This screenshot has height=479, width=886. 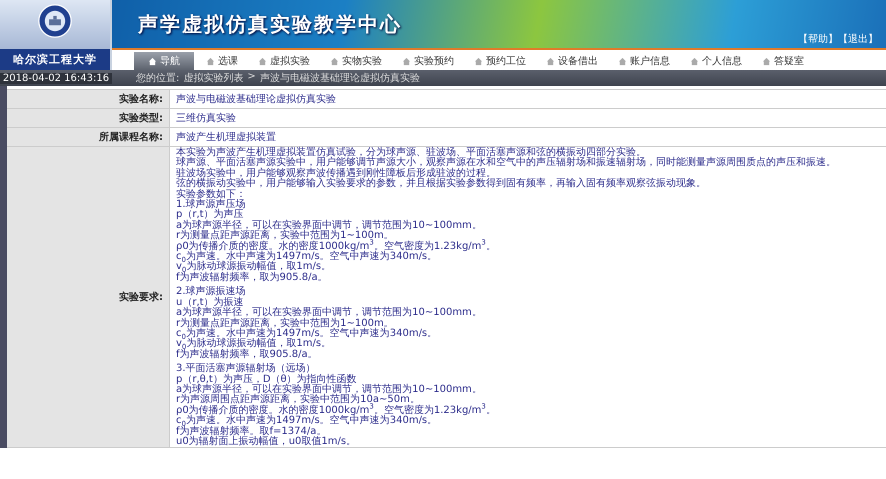 What do you see at coordinates (527, 137) in the screenshot?
I see `field-value: 声波产生机理虚拟装置` at bounding box center [527, 137].